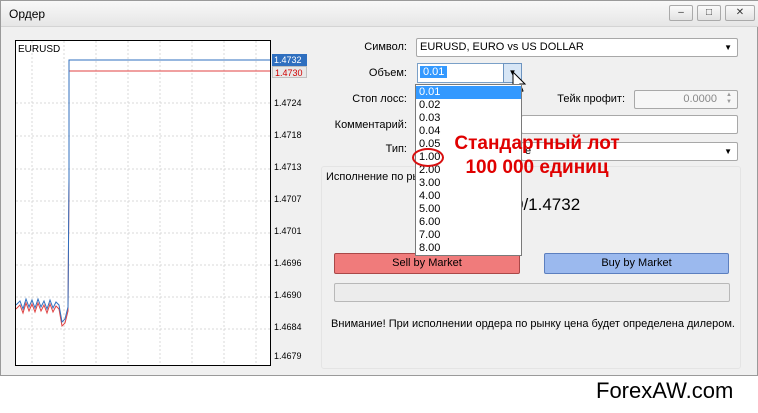  I want to click on y-tick-label: 1.4701, so click(288, 231).